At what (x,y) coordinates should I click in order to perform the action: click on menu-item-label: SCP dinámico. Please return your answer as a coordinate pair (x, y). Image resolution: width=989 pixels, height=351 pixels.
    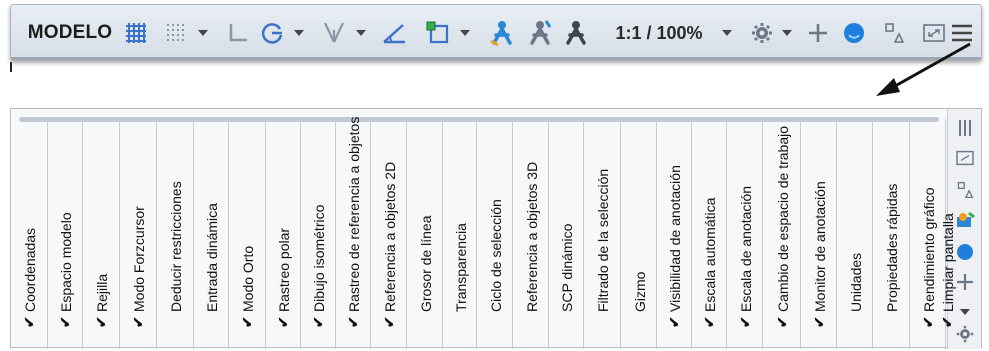
    Looking at the image, I should click on (566, 267).